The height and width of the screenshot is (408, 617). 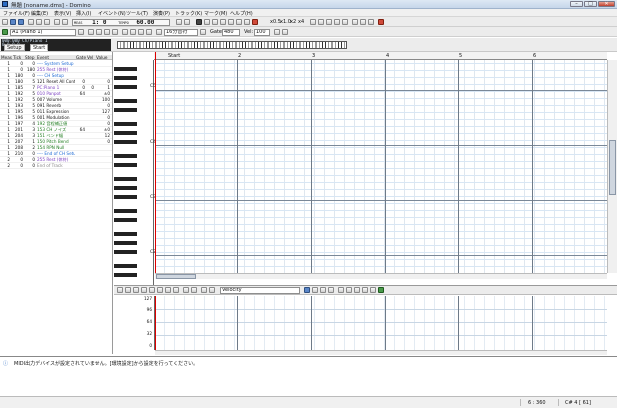 I want to click on line-tool-icon, so click(x=107, y=32).